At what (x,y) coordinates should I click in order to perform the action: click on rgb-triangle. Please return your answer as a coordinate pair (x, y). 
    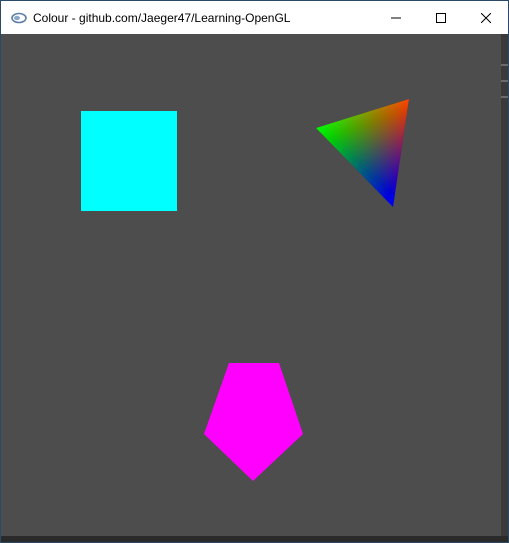
    Looking at the image, I should click on (362, 153).